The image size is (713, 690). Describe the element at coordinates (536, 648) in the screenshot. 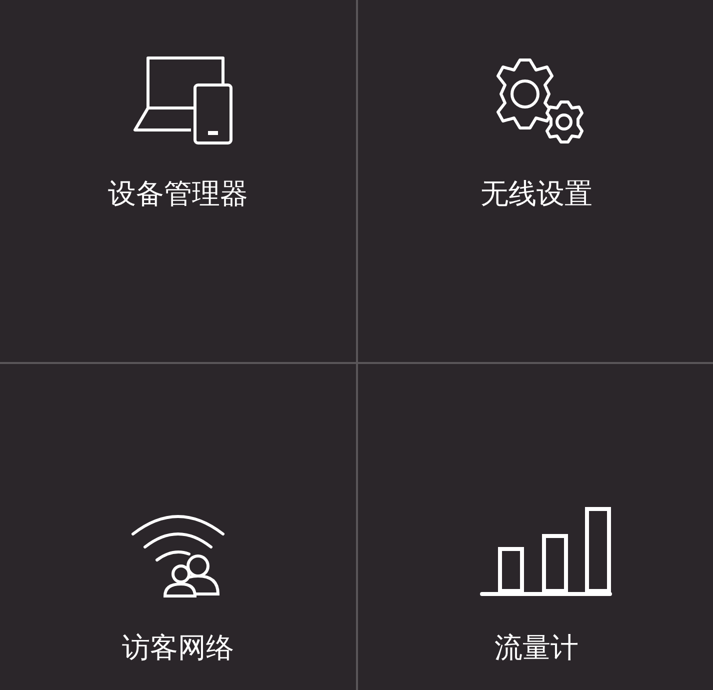

I see `tile-label: 流量计` at that location.